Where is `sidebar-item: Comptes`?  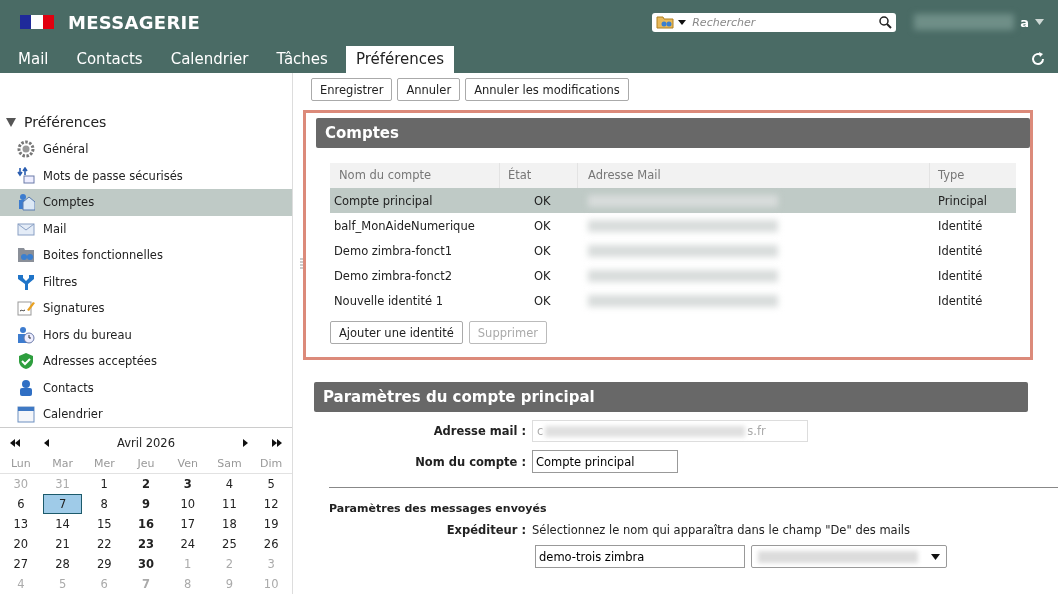
sidebar-item: Comptes is located at coordinates (146, 202).